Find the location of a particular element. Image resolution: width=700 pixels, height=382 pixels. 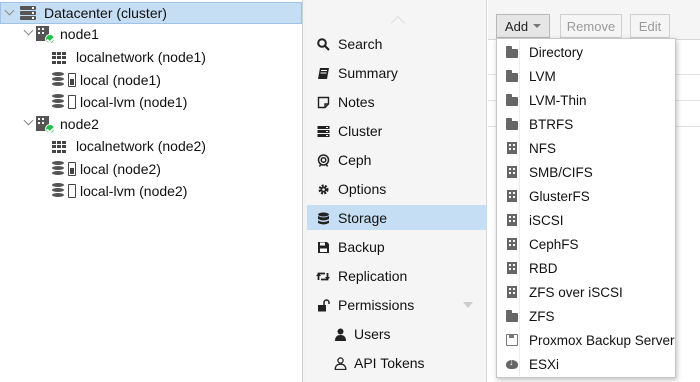

edit-button: Edit is located at coordinates (650, 26).